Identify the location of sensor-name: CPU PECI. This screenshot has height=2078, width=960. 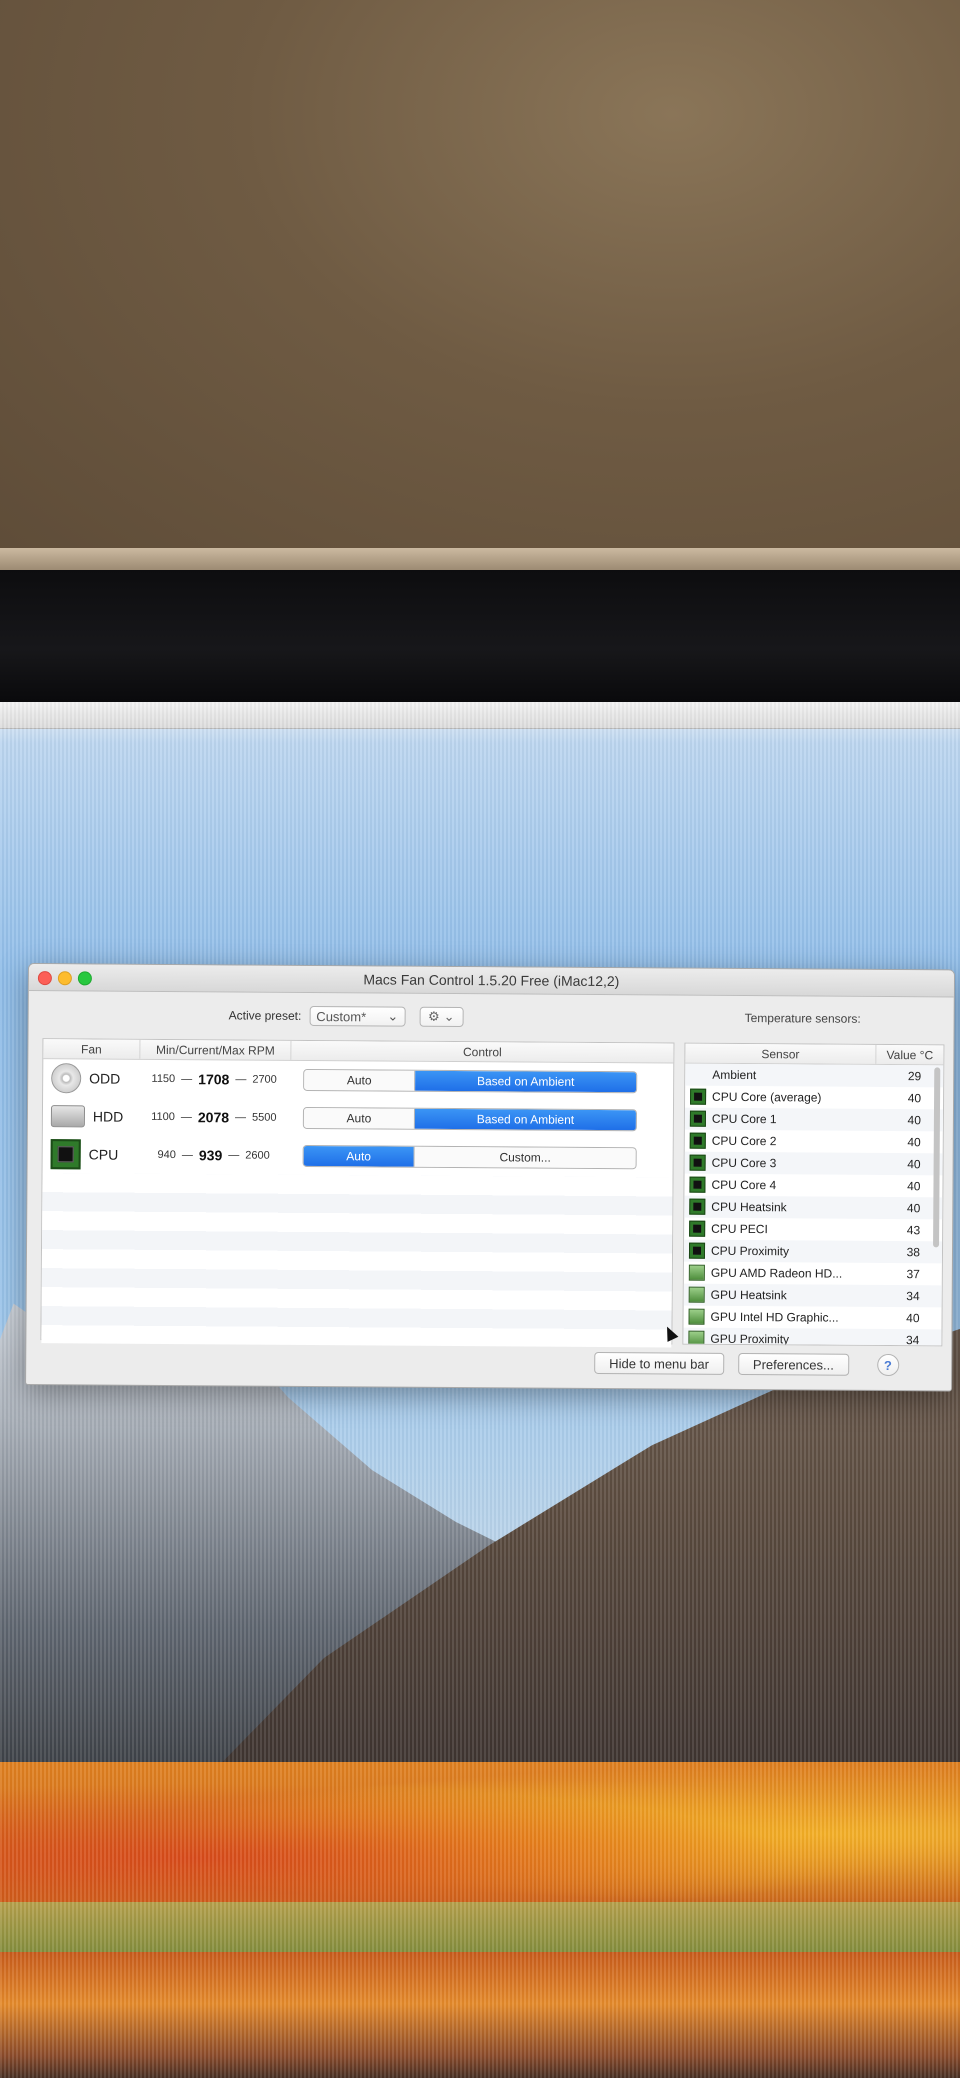
(739, 1229).